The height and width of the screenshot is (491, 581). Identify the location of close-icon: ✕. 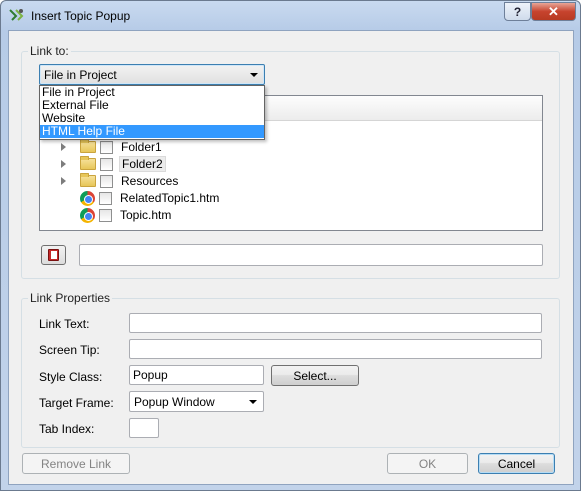
(553, 11).